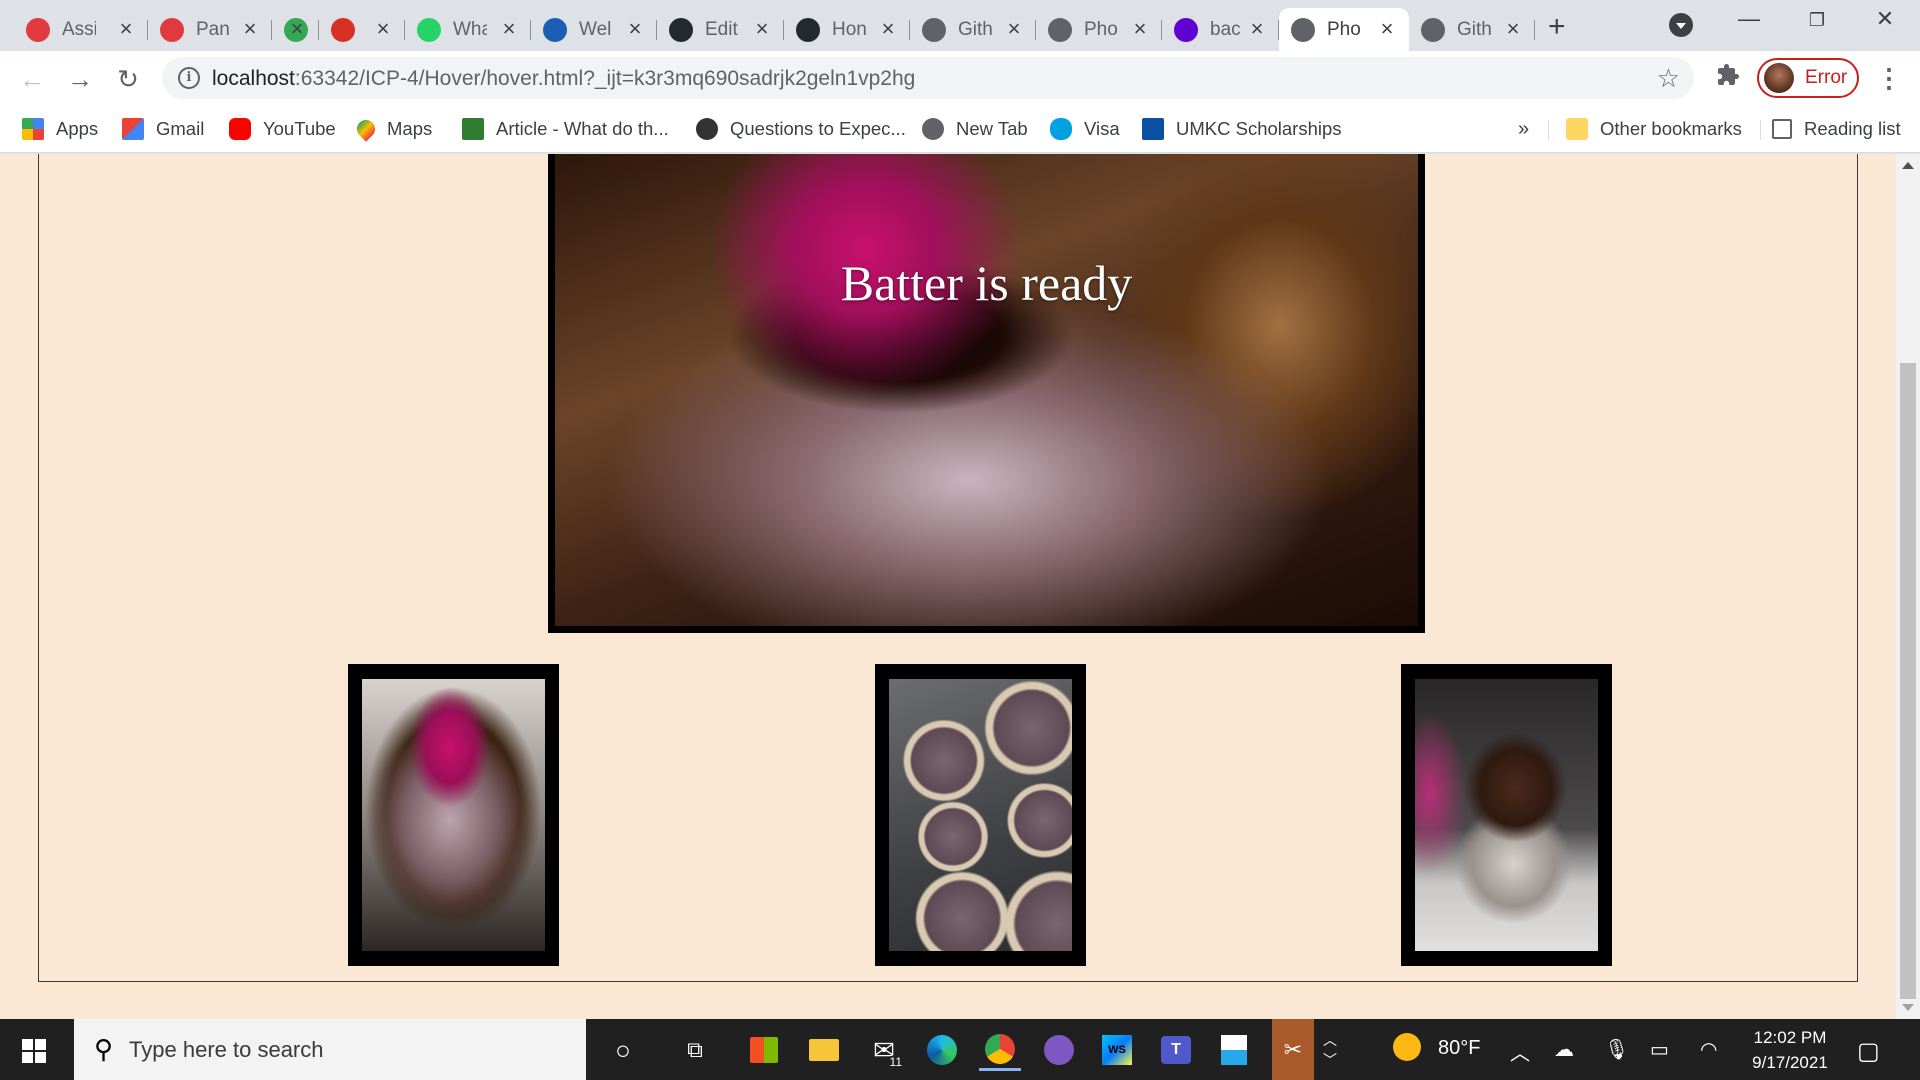 The width and height of the screenshot is (1920, 1080). I want to click on tab-search-button, so click(1681, 25).